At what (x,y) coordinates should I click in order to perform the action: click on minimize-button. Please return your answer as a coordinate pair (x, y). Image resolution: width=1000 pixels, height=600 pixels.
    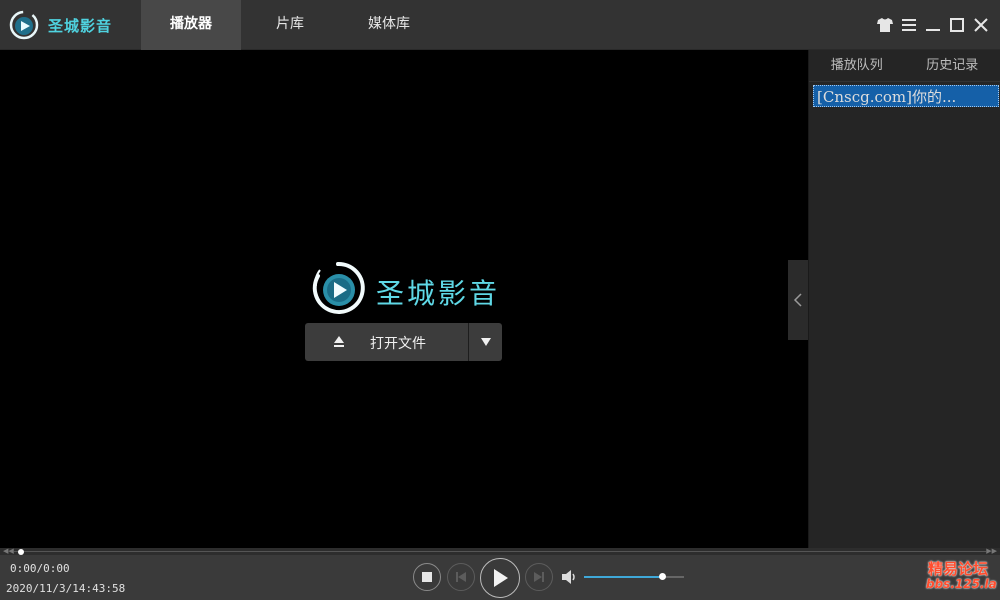
    Looking at the image, I should click on (933, 25).